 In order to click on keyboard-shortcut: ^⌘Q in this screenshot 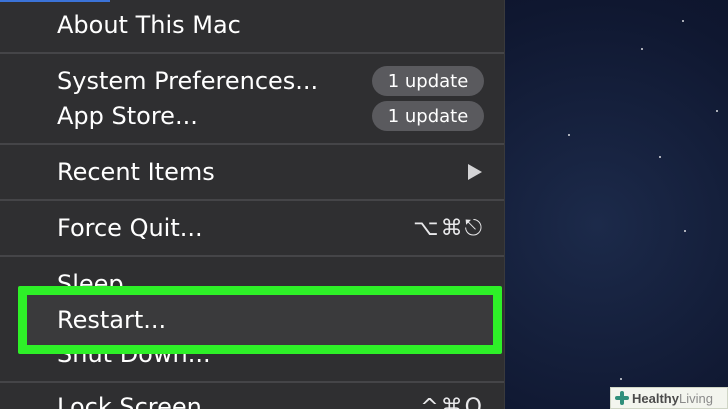, I will do `click(452, 401)`.